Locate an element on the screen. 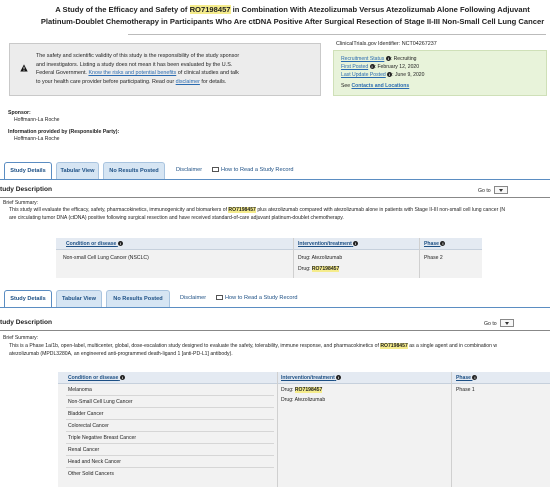  condition-cell: Bladder Cancer is located at coordinates (86, 414).